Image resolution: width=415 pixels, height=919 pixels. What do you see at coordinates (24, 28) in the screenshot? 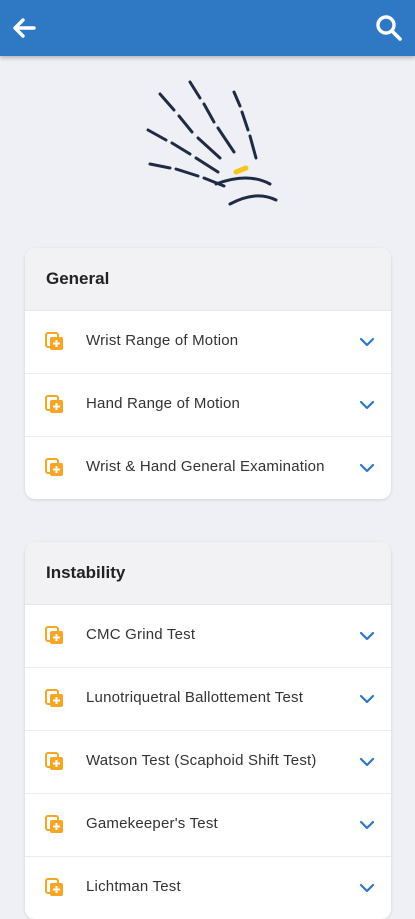
I see `arrow-left-icon` at bounding box center [24, 28].